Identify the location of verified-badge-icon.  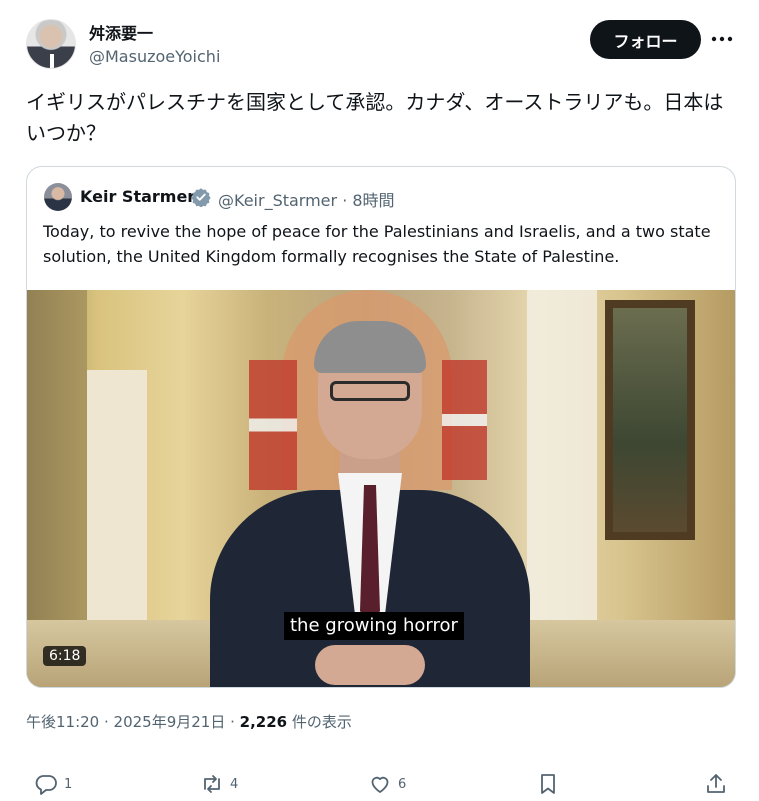
(201, 197).